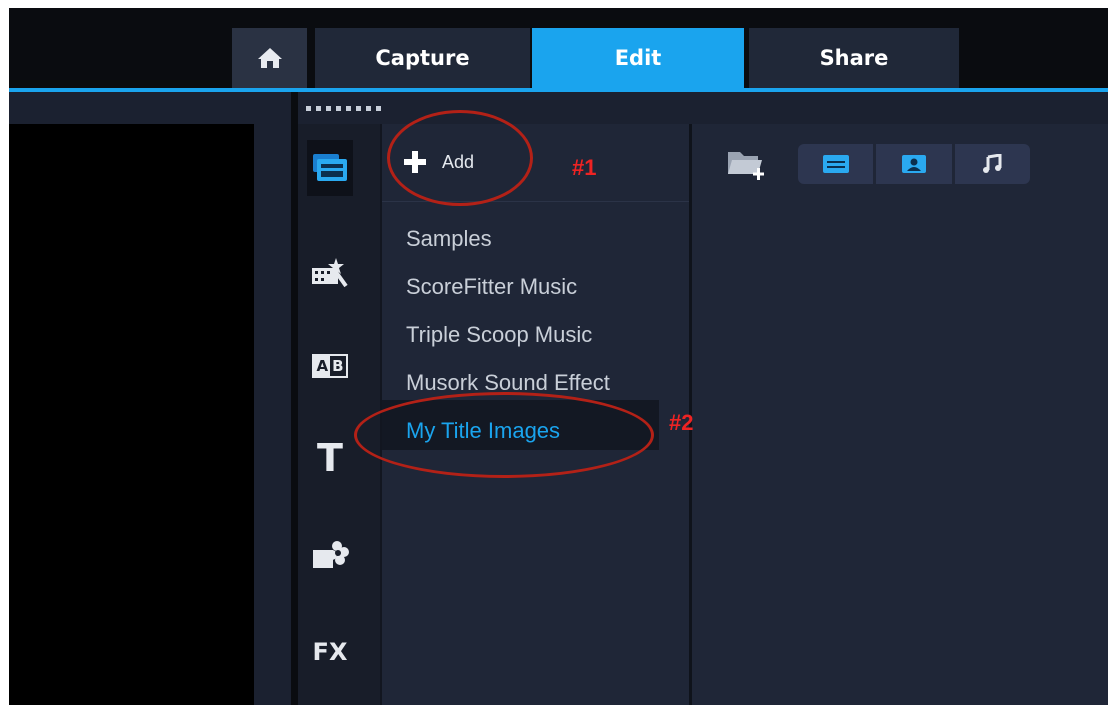  I want to click on tab-edit: Edit, so click(638, 58).